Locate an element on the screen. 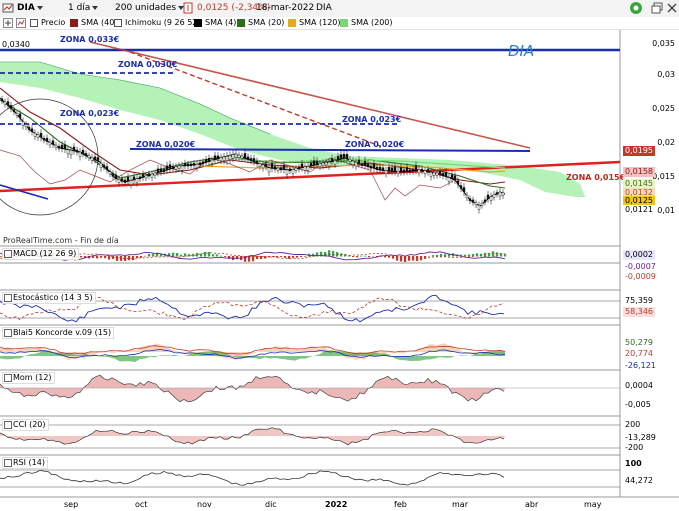 Image resolution: width=679 pixels, height=511 pixels. price-tag: 0,0195 is located at coordinates (639, 151).